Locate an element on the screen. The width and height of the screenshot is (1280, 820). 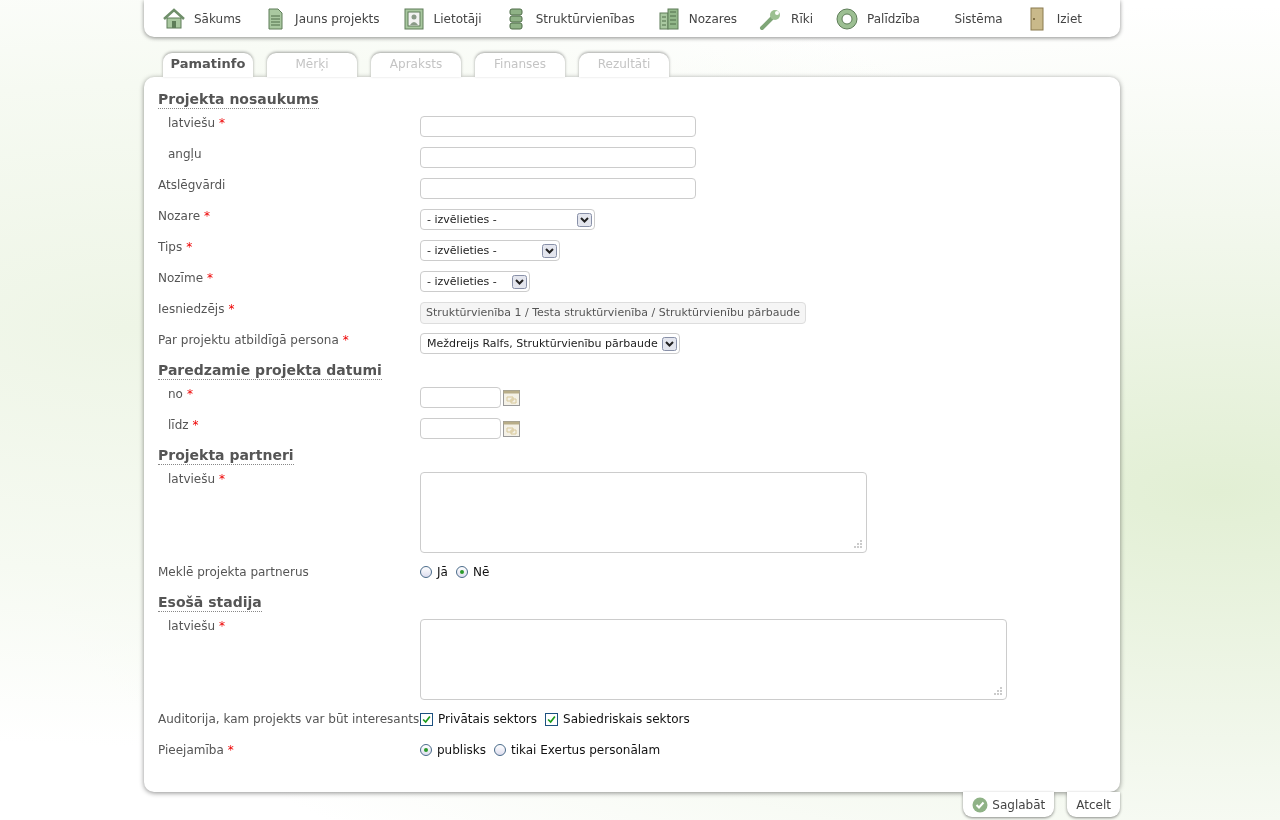
field-label: Auditorija, kam projekts var būt interesants is located at coordinates (289, 719).